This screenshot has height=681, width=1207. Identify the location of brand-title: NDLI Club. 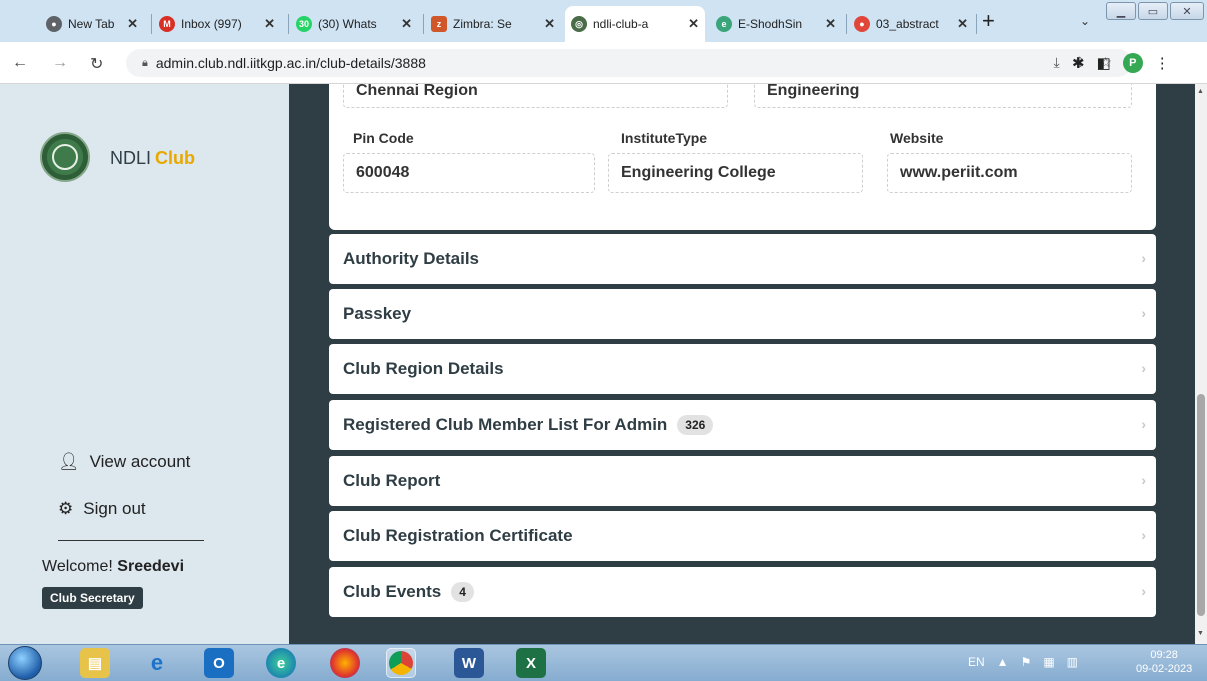
(152, 158).